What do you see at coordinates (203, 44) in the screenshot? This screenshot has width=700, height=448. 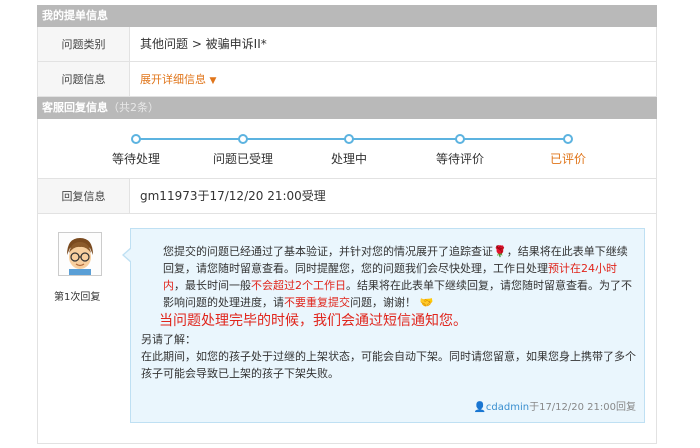 I see `category-value: 其他问题 > 被骗申诉II*` at bounding box center [203, 44].